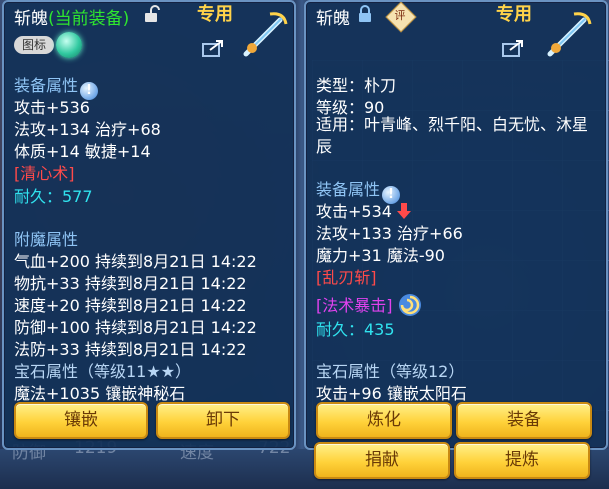 Image resolution: width=609 pixels, height=489 pixels. Describe the element at coordinates (390, 371) in the screenshot. I see `gem-header: 宝石属性（等级12）` at that location.